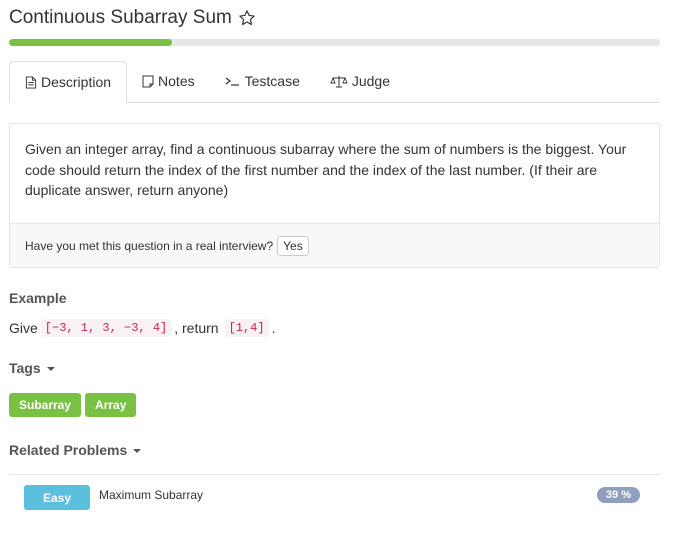 This screenshot has height=543, width=674. What do you see at coordinates (334, 474) in the screenshot?
I see `divider` at bounding box center [334, 474].